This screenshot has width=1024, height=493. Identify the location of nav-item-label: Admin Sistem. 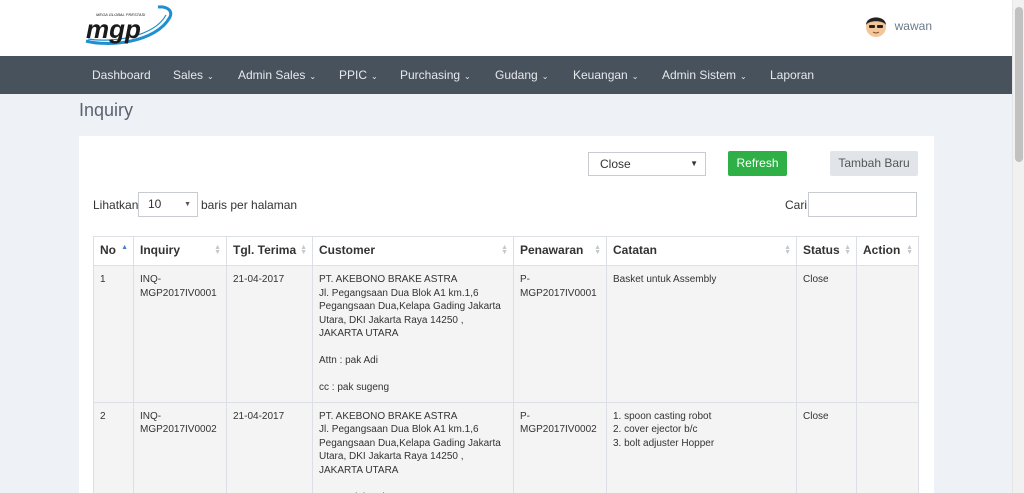
(699, 75).